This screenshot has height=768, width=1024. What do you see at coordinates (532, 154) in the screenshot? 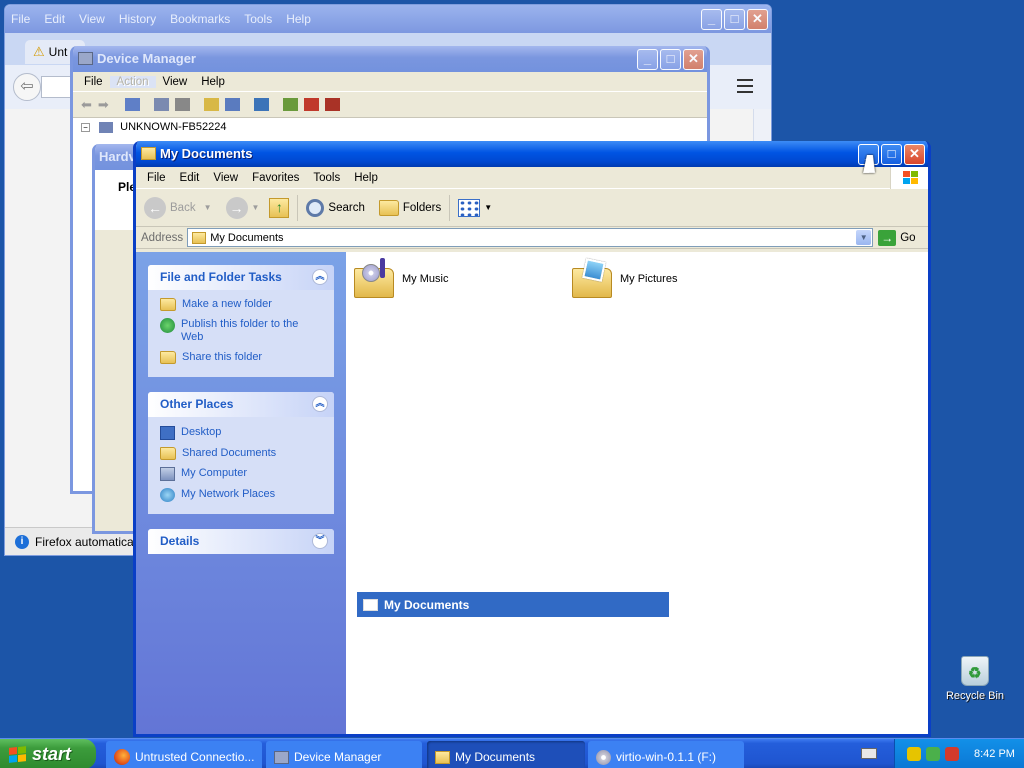
I see `my-documents-titlebar: My Documents _ □ ✕` at bounding box center [532, 154].